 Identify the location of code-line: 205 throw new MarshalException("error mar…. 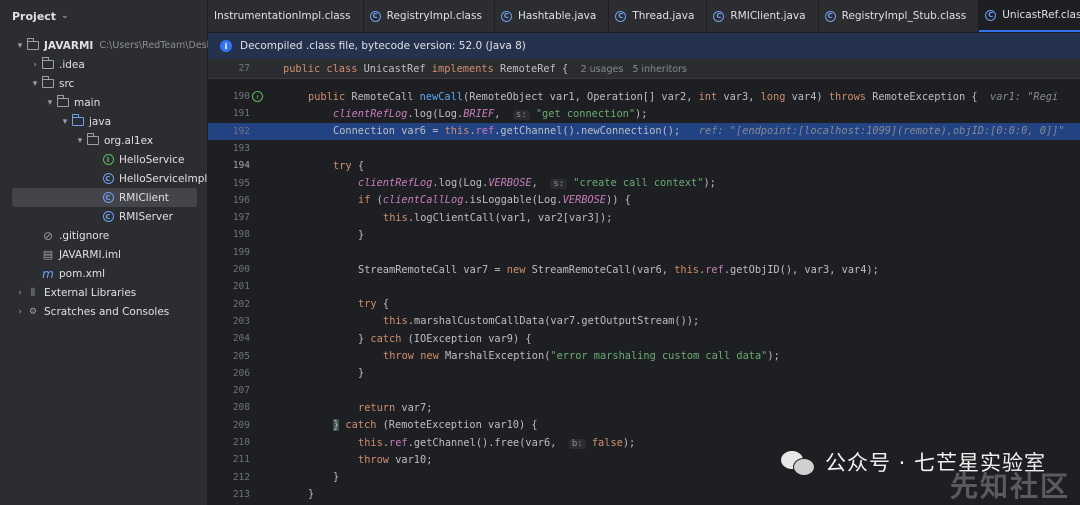
(644, 356).